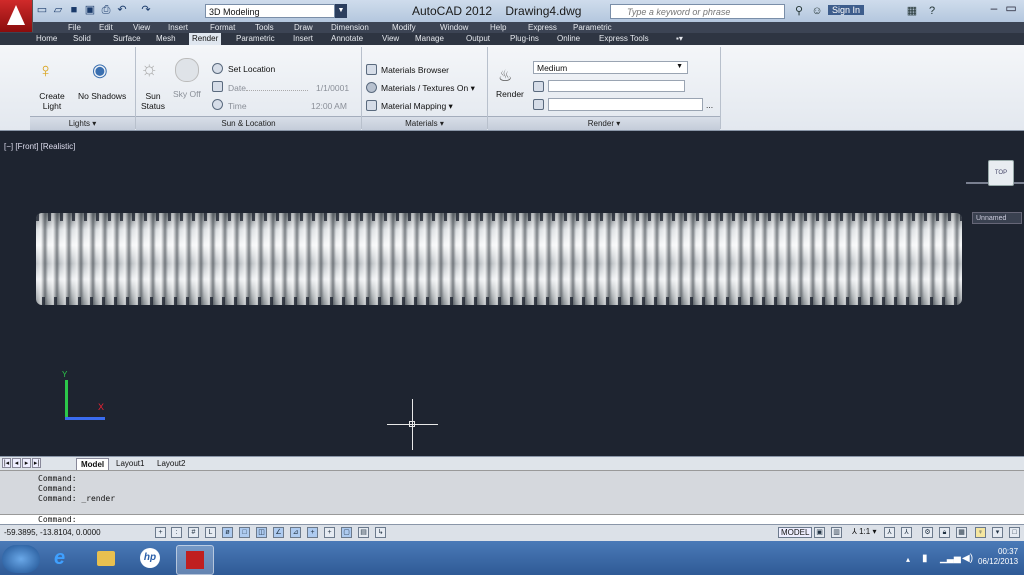 This screenshot has width=1024, height=575. I want to click on file-explorer-taskbar-button, so click(106, 559).